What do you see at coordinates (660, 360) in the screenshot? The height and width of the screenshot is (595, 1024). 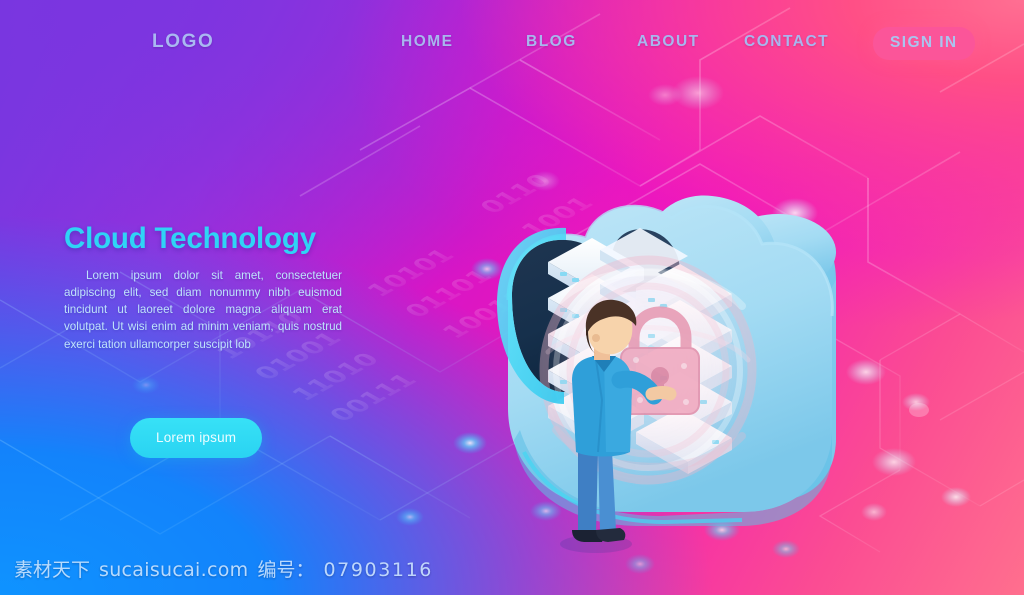 I see `padlock-icon` at bounding box center [660, 360].